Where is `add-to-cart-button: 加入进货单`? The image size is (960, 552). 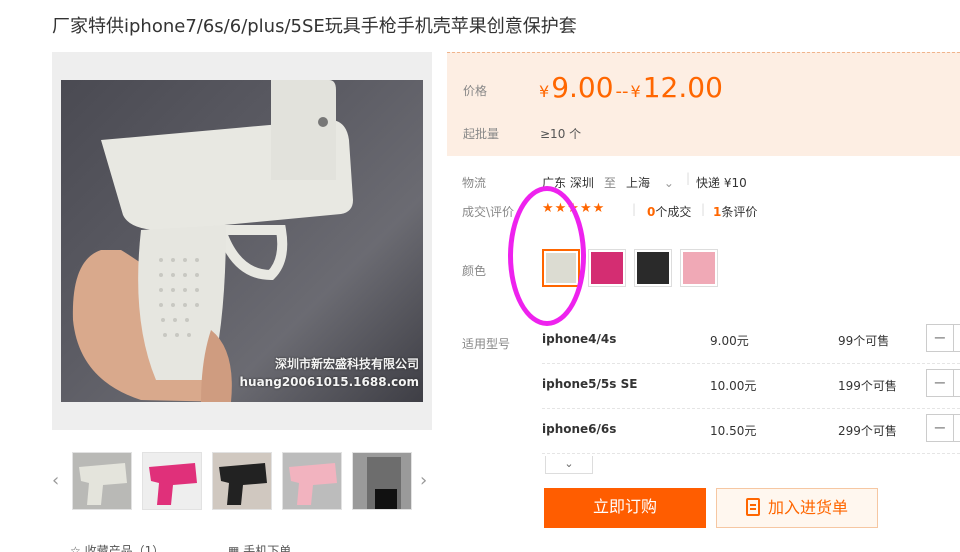 add-to-cart-button: 加入进货单 is located at coordinates (797, 508).